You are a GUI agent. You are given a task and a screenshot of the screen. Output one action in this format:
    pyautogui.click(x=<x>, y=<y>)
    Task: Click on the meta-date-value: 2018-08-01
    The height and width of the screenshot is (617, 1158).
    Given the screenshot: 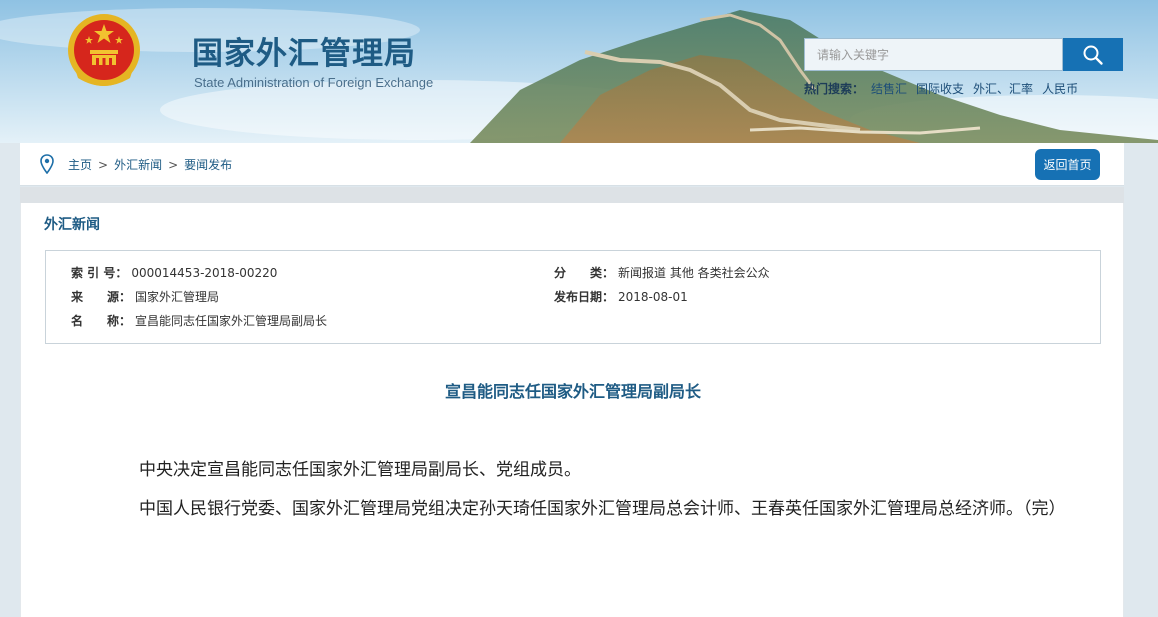 What is the action you would take?
    pyautogui.click(x=653, y=297)
    